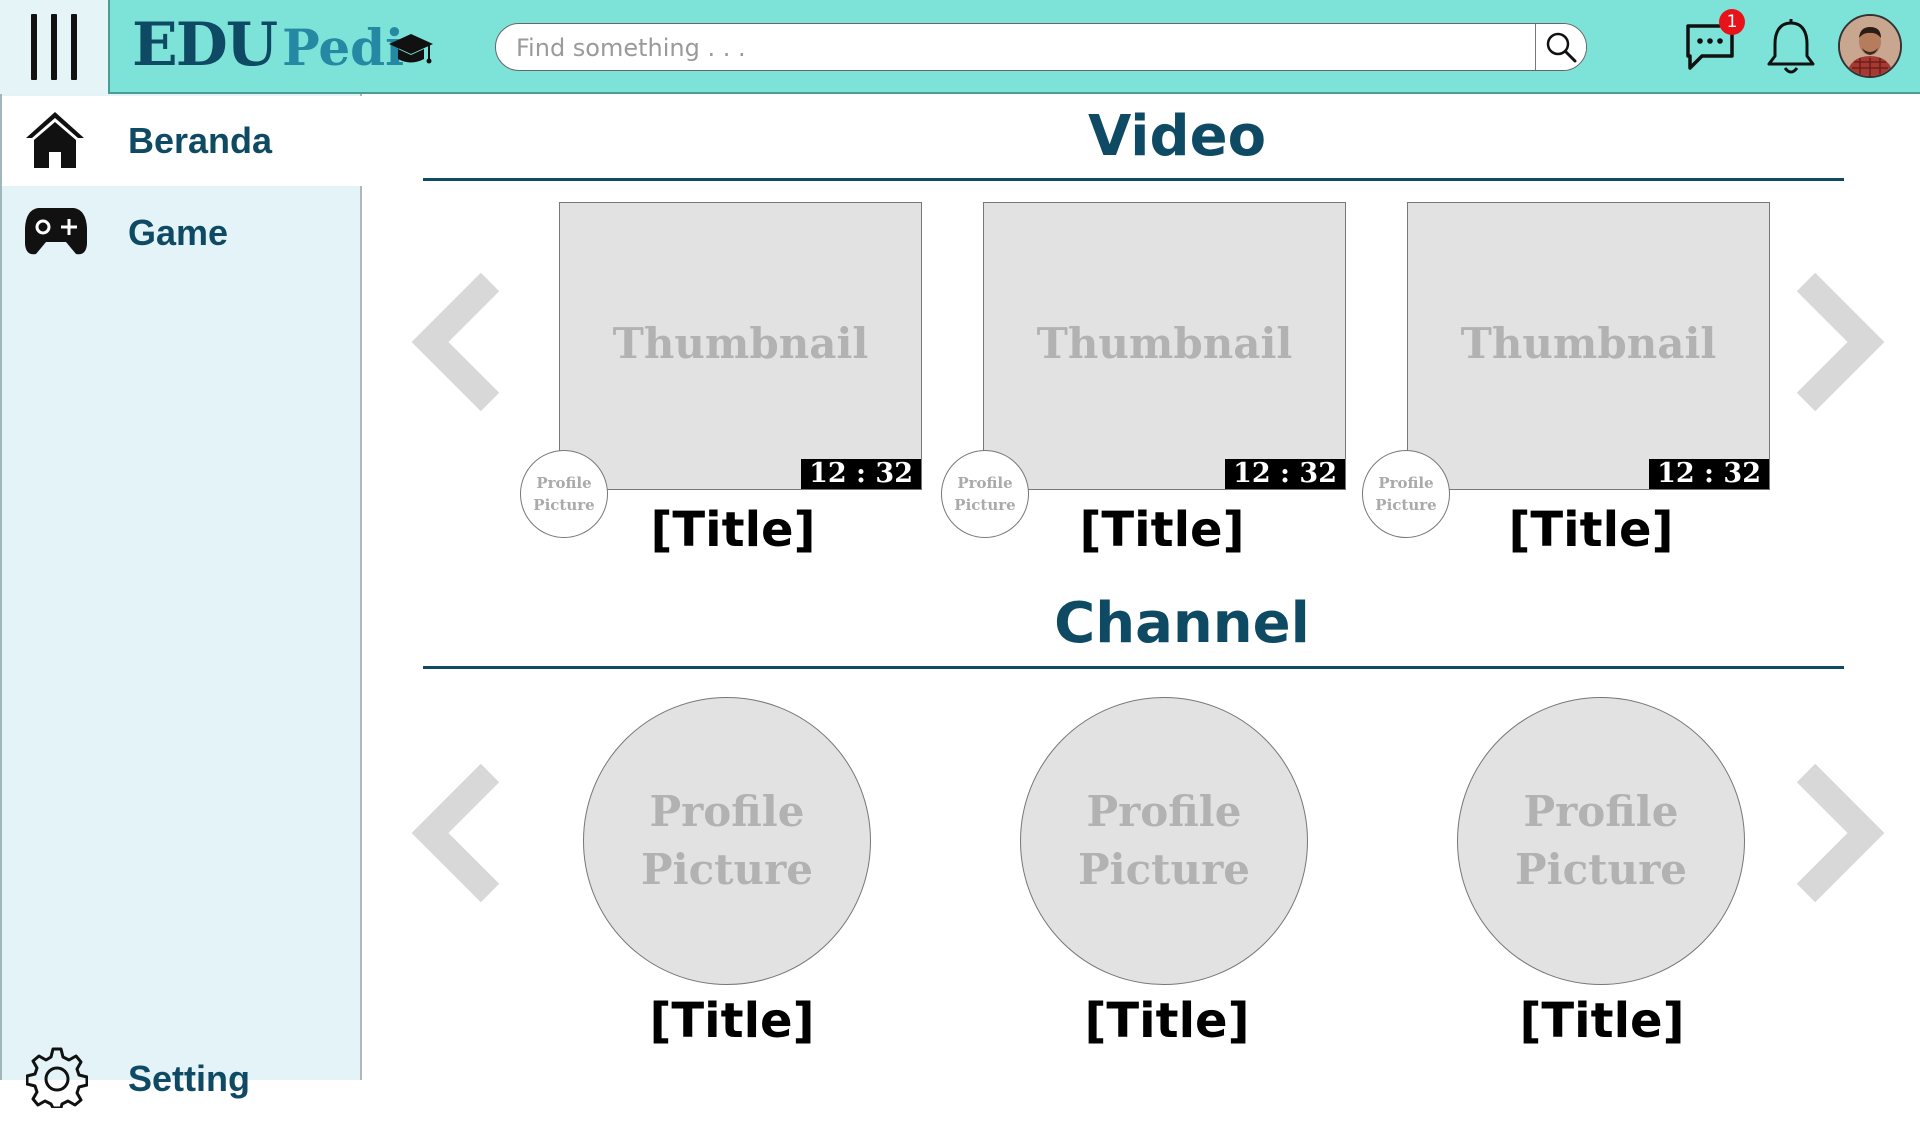  I want to click on app-logo: EDU Pedi, so click(282, 45).